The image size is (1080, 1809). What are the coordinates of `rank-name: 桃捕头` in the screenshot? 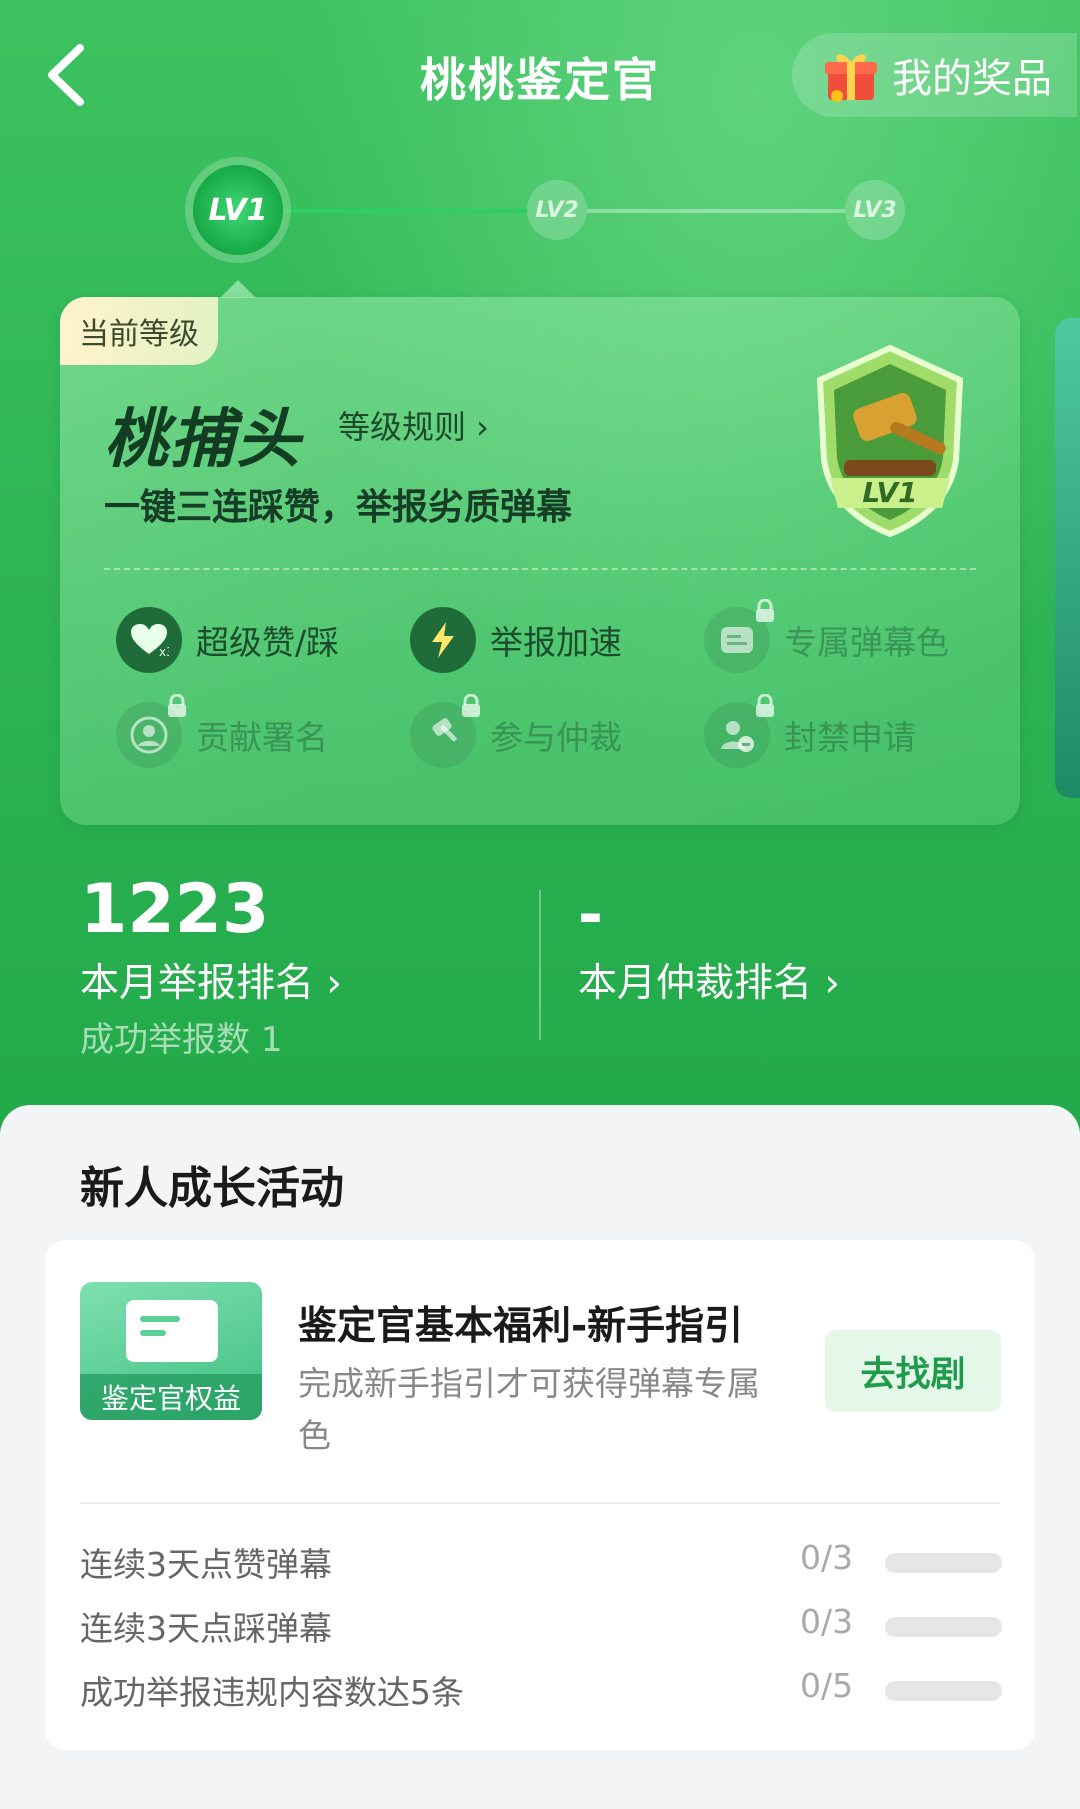 It's located at (203, 440).